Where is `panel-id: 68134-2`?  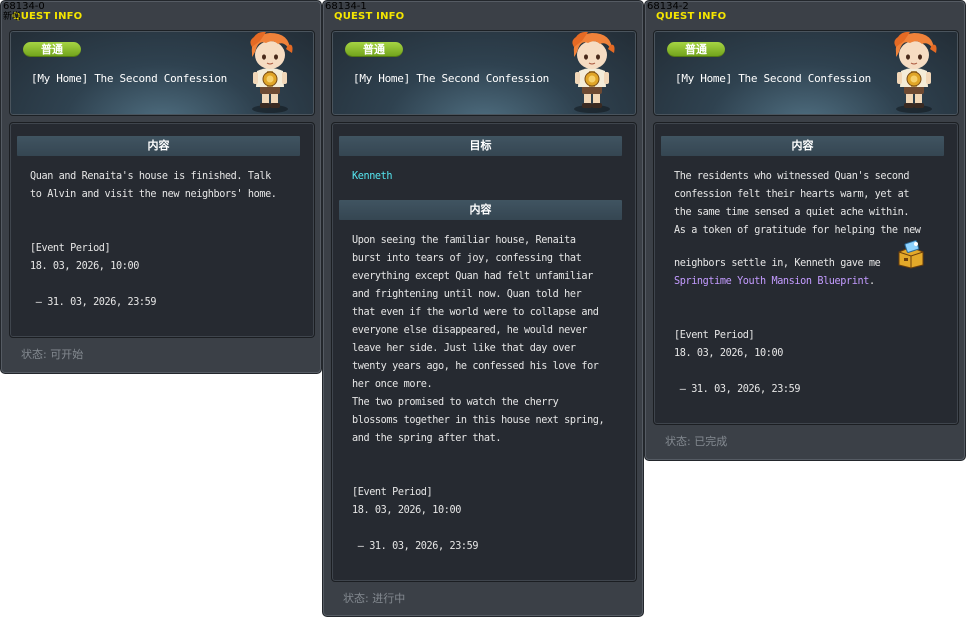
panel-id: 68134-2 is located at coordinates (668, 6).